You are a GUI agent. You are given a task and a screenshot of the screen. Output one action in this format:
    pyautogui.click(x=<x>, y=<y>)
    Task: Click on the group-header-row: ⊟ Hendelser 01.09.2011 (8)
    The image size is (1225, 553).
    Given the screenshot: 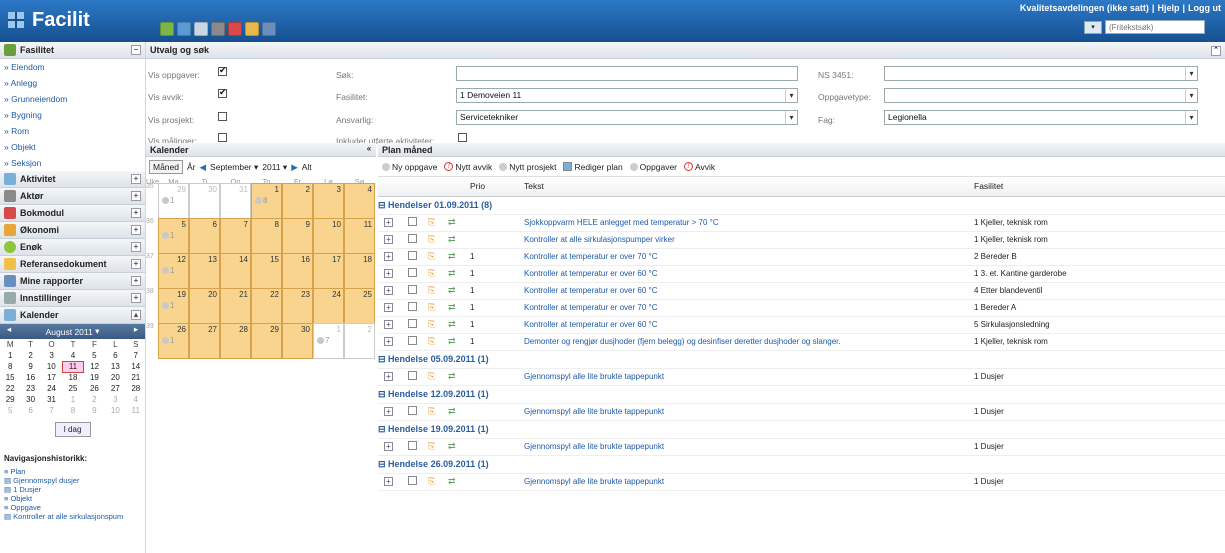 What is the action you would take?
    pyautogui.click(x=801, y=205)
    